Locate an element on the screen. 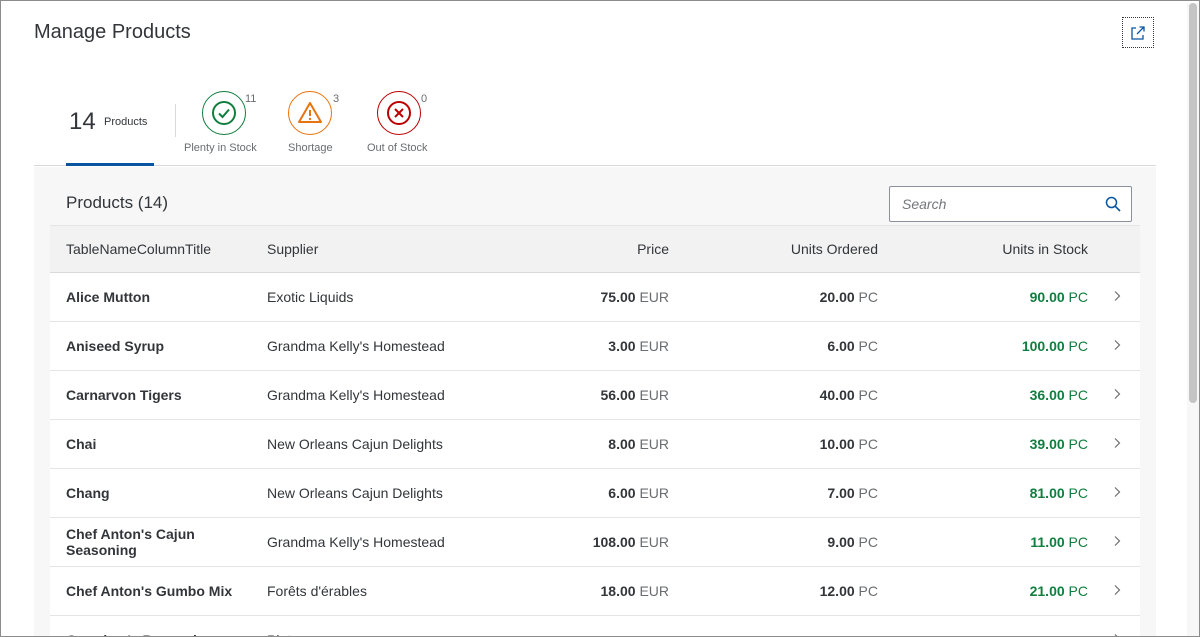  tab-plenty-badge: 11 is located at coordinates (251, 99).